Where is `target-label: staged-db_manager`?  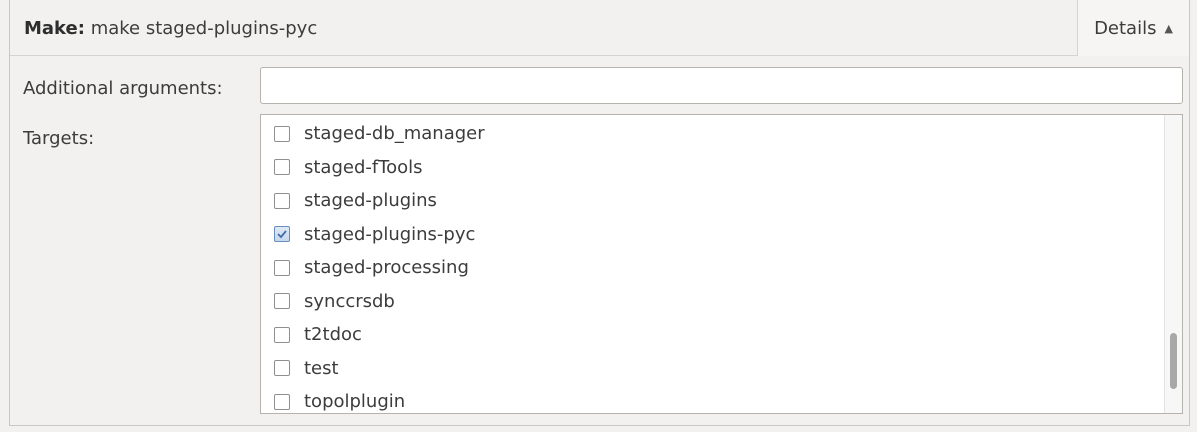 target-label: staged-db_manager is located at coordinates (394, 134).